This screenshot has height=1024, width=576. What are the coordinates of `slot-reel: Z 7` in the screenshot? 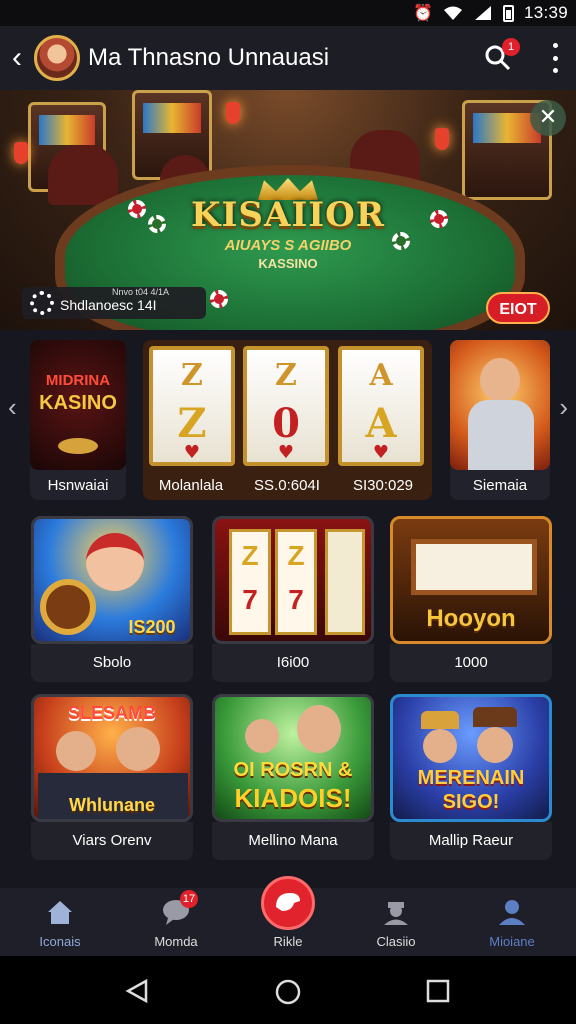 It's located at (296, 582).